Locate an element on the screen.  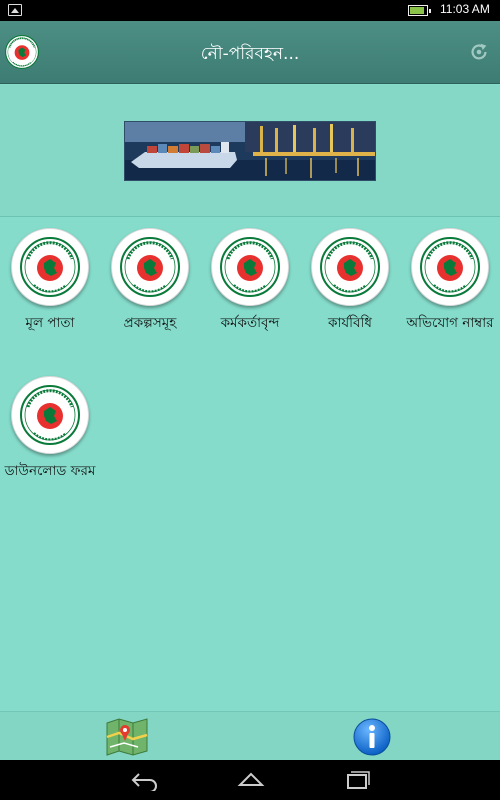
menu-item-label: কার্যবিধি is located at coordinates (350, 323).